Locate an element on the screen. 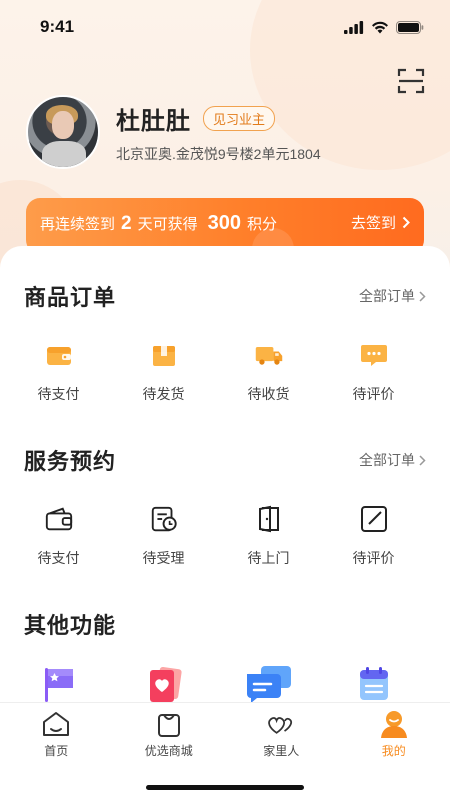 This screenshot has height=800, width=450. signin-days: 2 is located at coordinates (126, 223).